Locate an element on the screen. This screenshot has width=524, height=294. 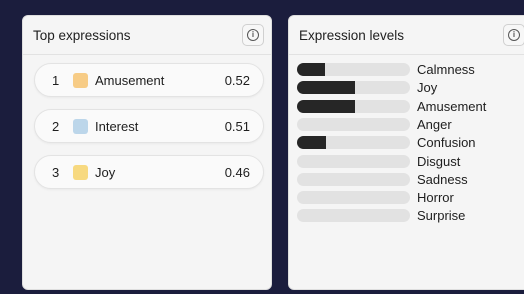
level-label: Surprise is located at coordinates (441, 216).